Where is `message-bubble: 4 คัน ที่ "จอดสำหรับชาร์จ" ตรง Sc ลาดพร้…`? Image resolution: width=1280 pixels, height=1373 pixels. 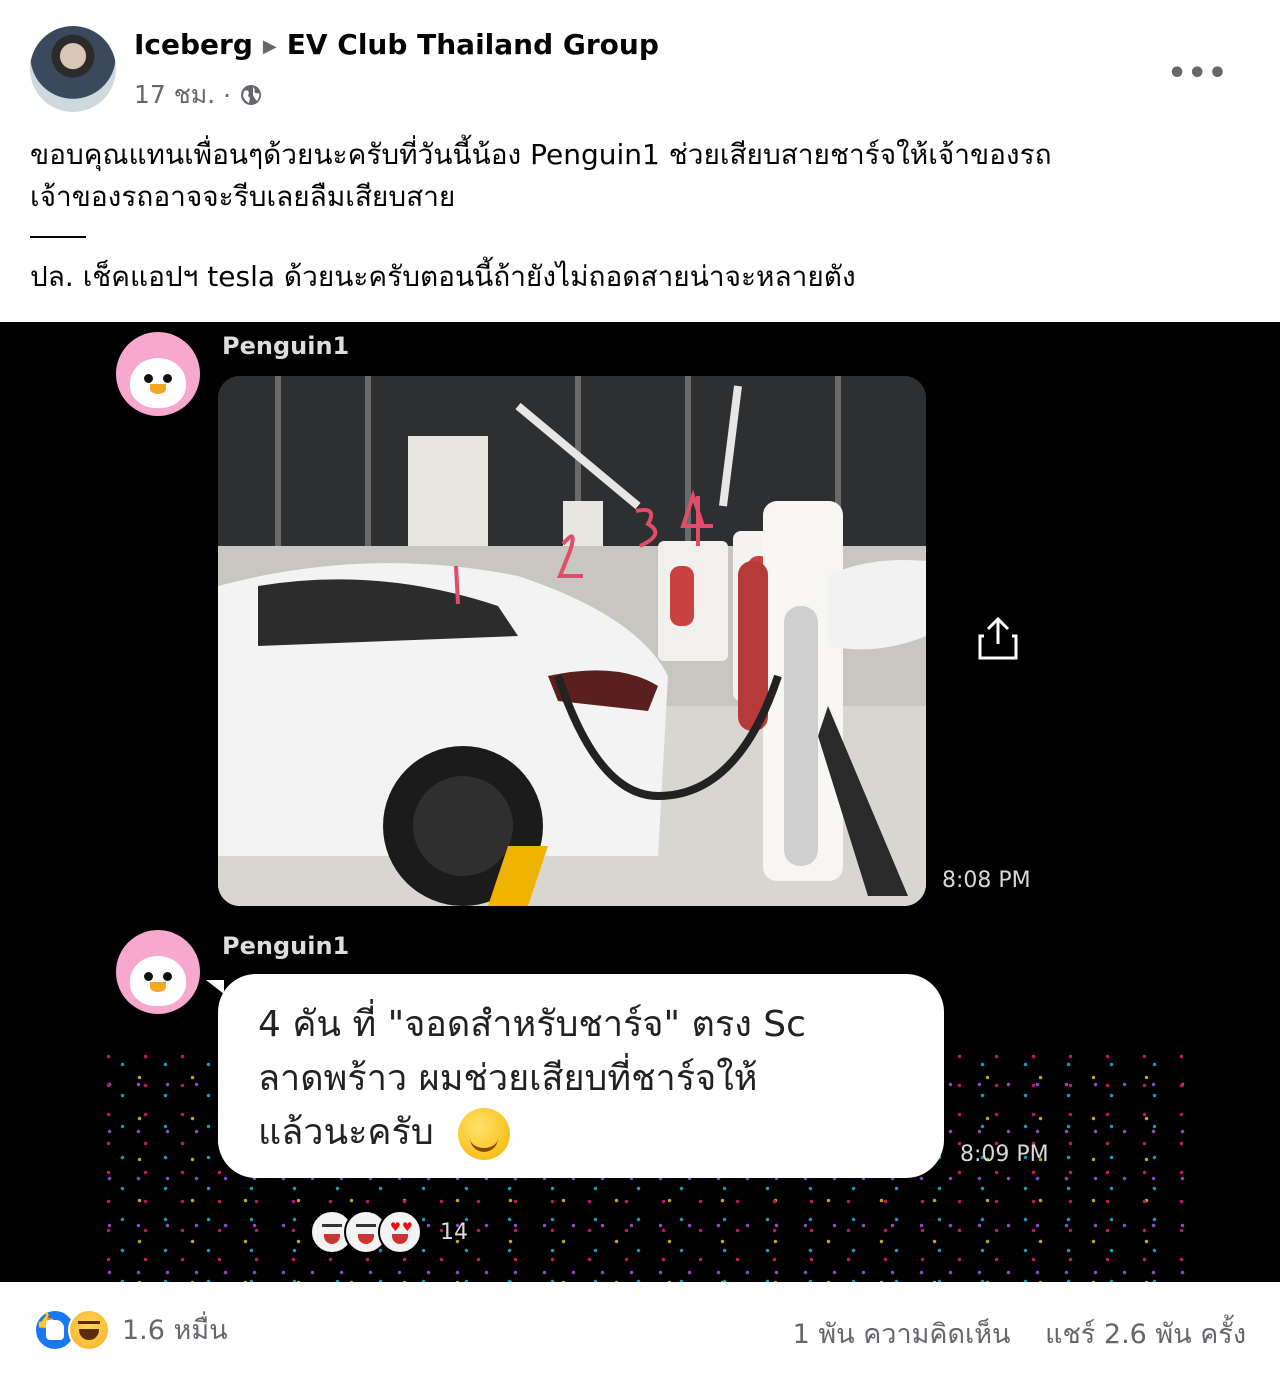
message-bubble: 4 คัน ที่ "จอดสำหรับชาร์จ" ตรง Sc ลาดพร้… is located at coordinates (581, 1076).